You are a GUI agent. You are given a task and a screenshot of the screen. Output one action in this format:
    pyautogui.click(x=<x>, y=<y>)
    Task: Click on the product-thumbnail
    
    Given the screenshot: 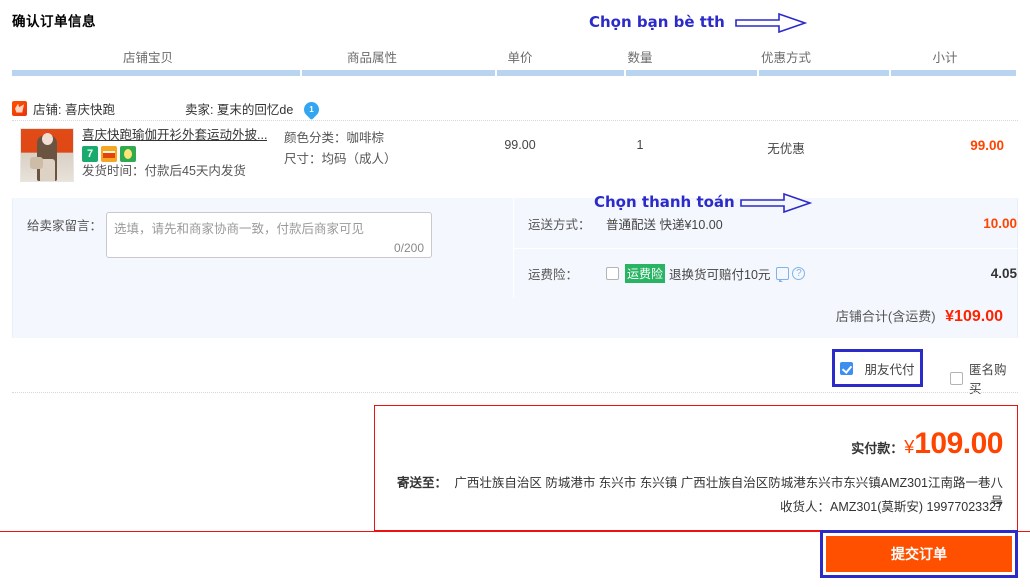 What is the action you would take?
    pyautogui.click(x=47, y=155)
    